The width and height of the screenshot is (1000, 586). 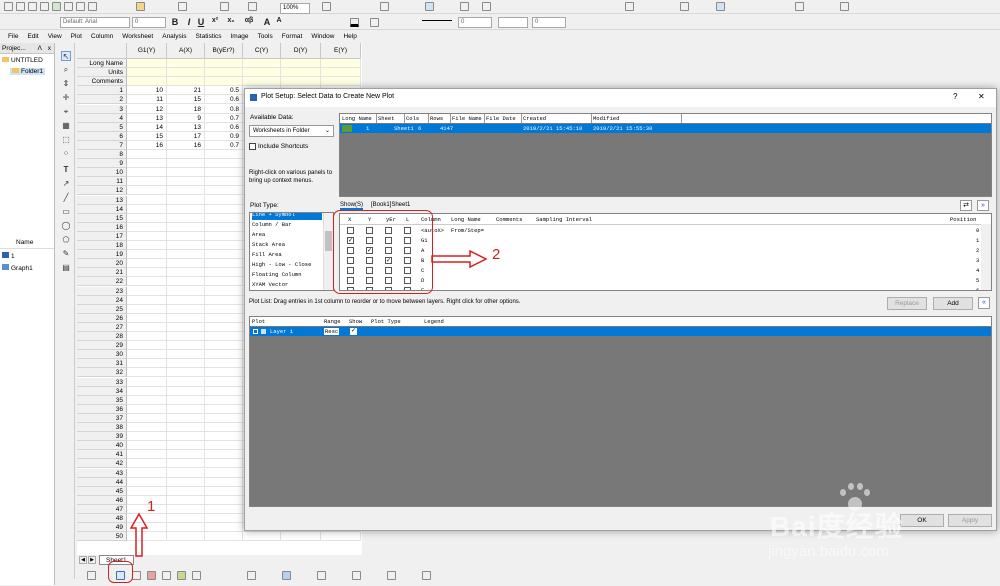 I want to click on list-header: Name, so click(x=27, y=244).